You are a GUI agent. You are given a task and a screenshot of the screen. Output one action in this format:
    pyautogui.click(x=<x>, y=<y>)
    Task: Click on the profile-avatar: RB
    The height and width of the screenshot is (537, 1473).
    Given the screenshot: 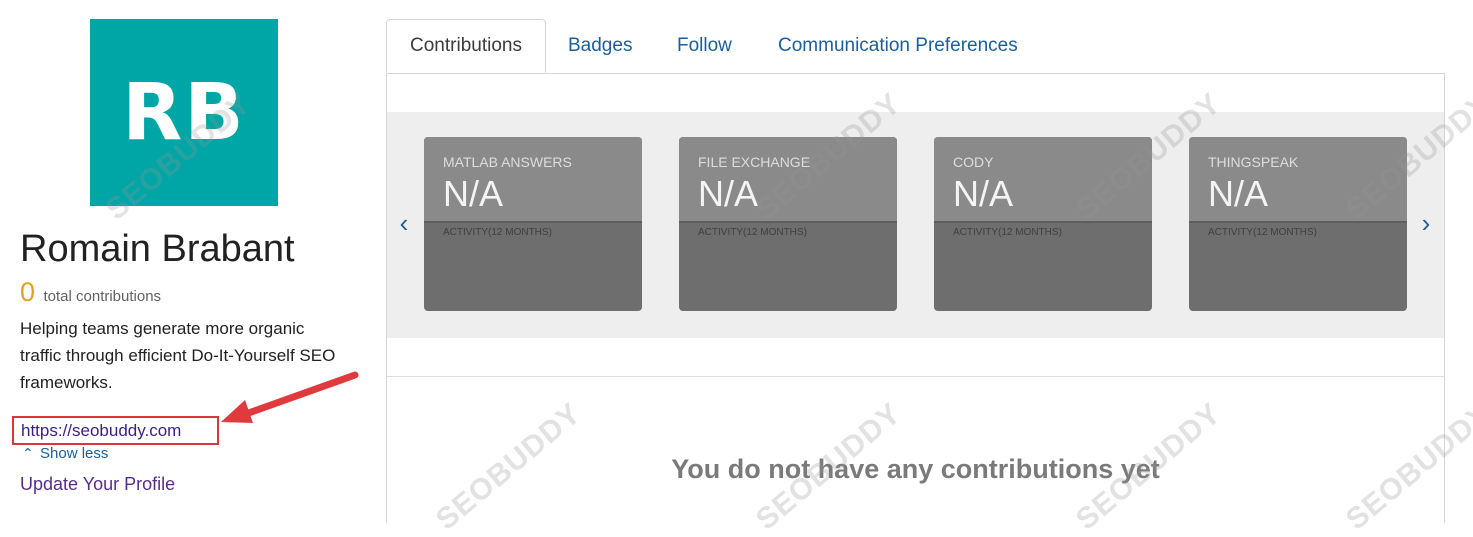 What is the action you would take?
    pyautogui.click(x=184, y=112)
    